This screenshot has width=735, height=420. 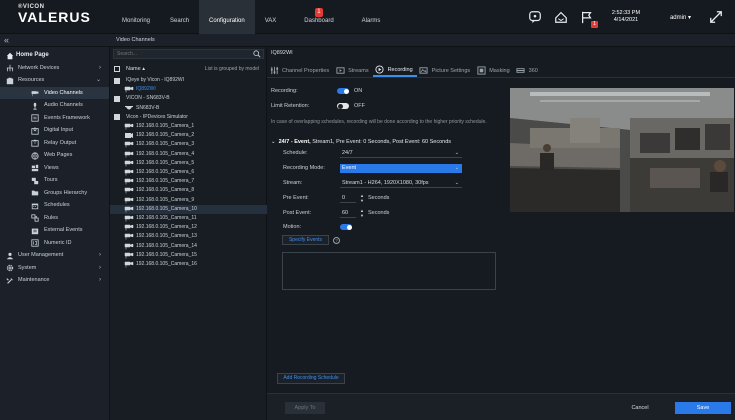 I want to click on tab-360: 360, so click(x=528, y=70).